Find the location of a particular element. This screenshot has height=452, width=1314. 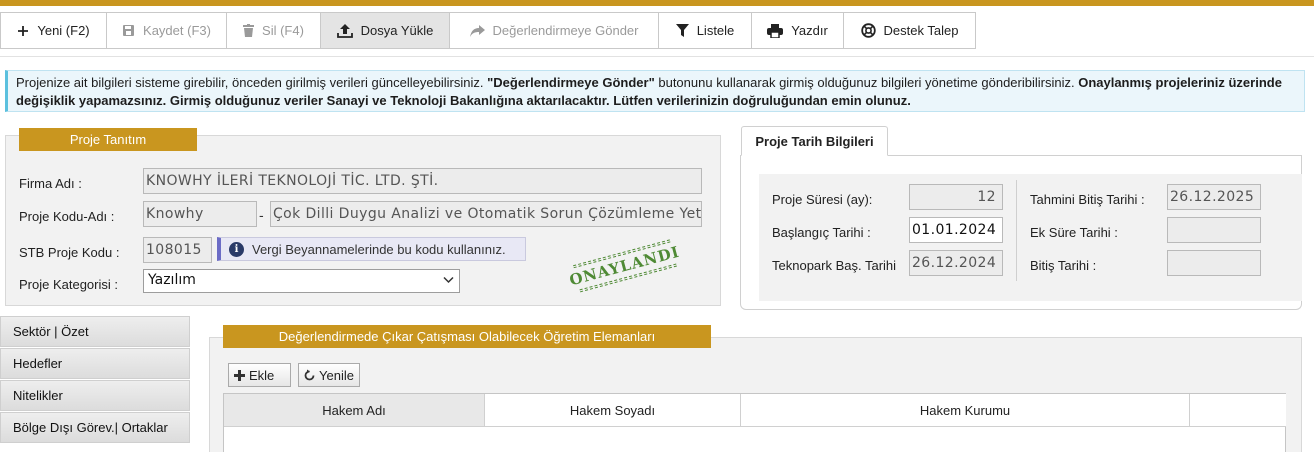

baslangic-label: Başlangıç Tarihi : is located at coordinates (821, 232).